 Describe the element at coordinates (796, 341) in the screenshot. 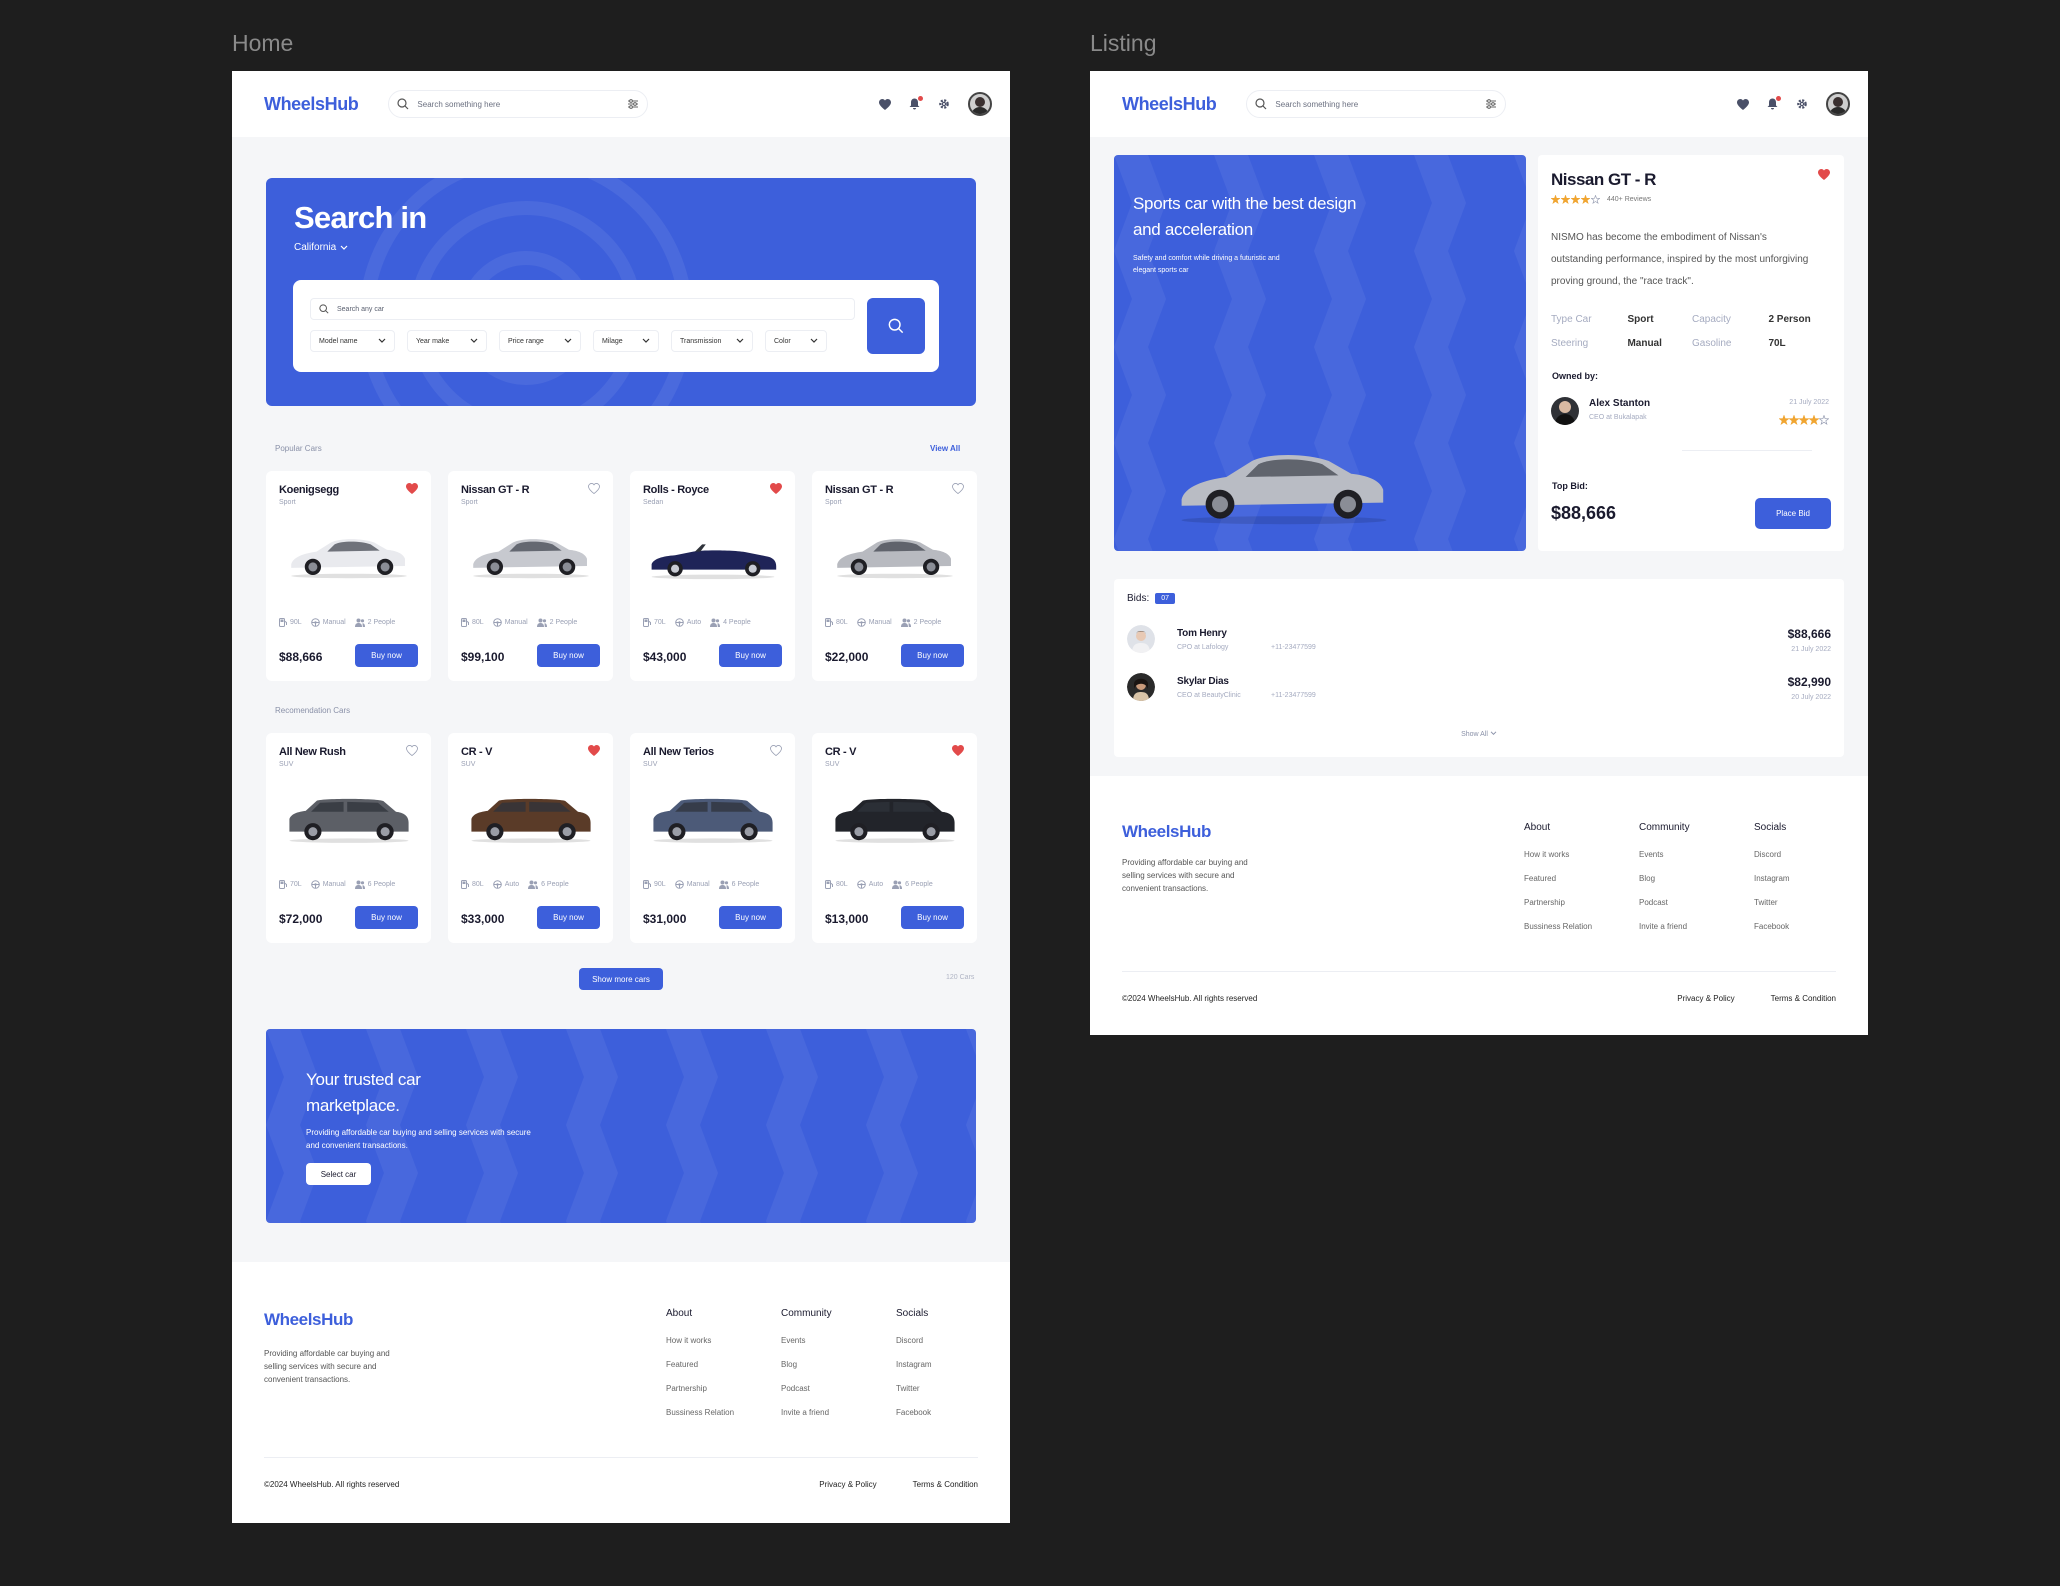

I see `filter-dropdown: Color` at that location.